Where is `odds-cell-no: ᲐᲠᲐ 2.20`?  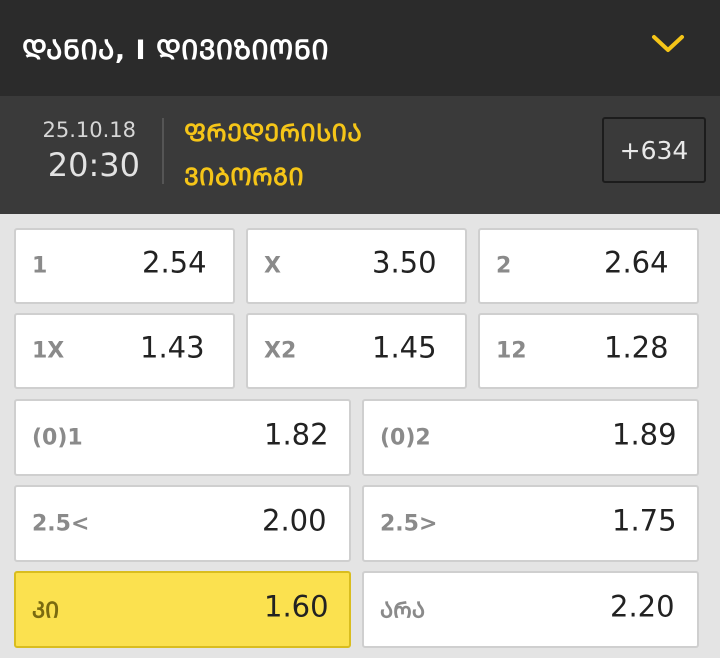 odds-cell-no: ᲐᲠᲐ 2.20 is located at coordinates (530, 609).